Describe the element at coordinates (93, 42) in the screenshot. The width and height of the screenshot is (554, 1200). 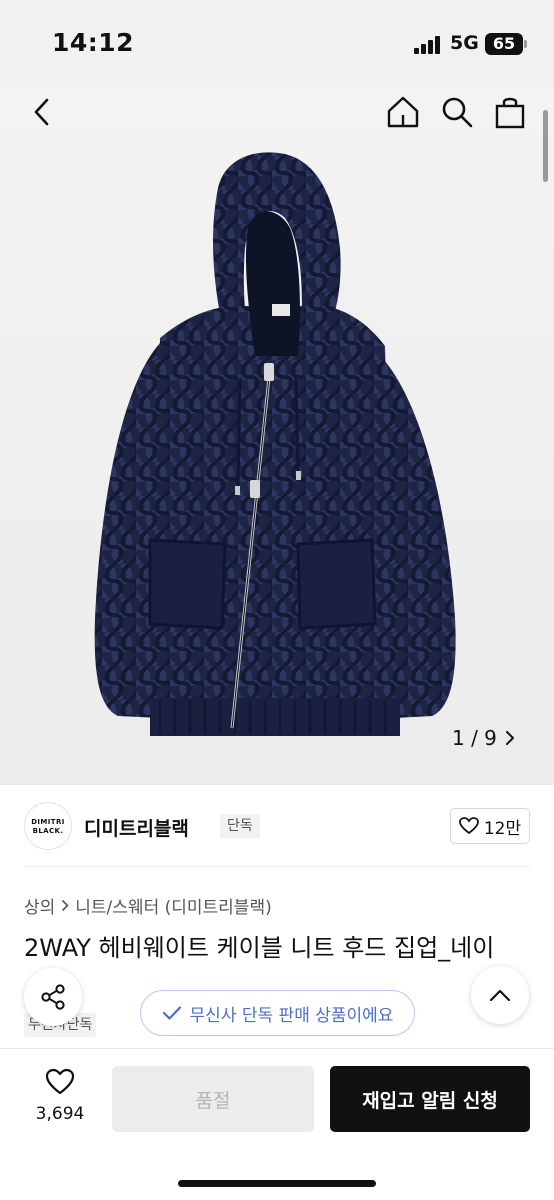
I see `status-time: 14:12` at that location.